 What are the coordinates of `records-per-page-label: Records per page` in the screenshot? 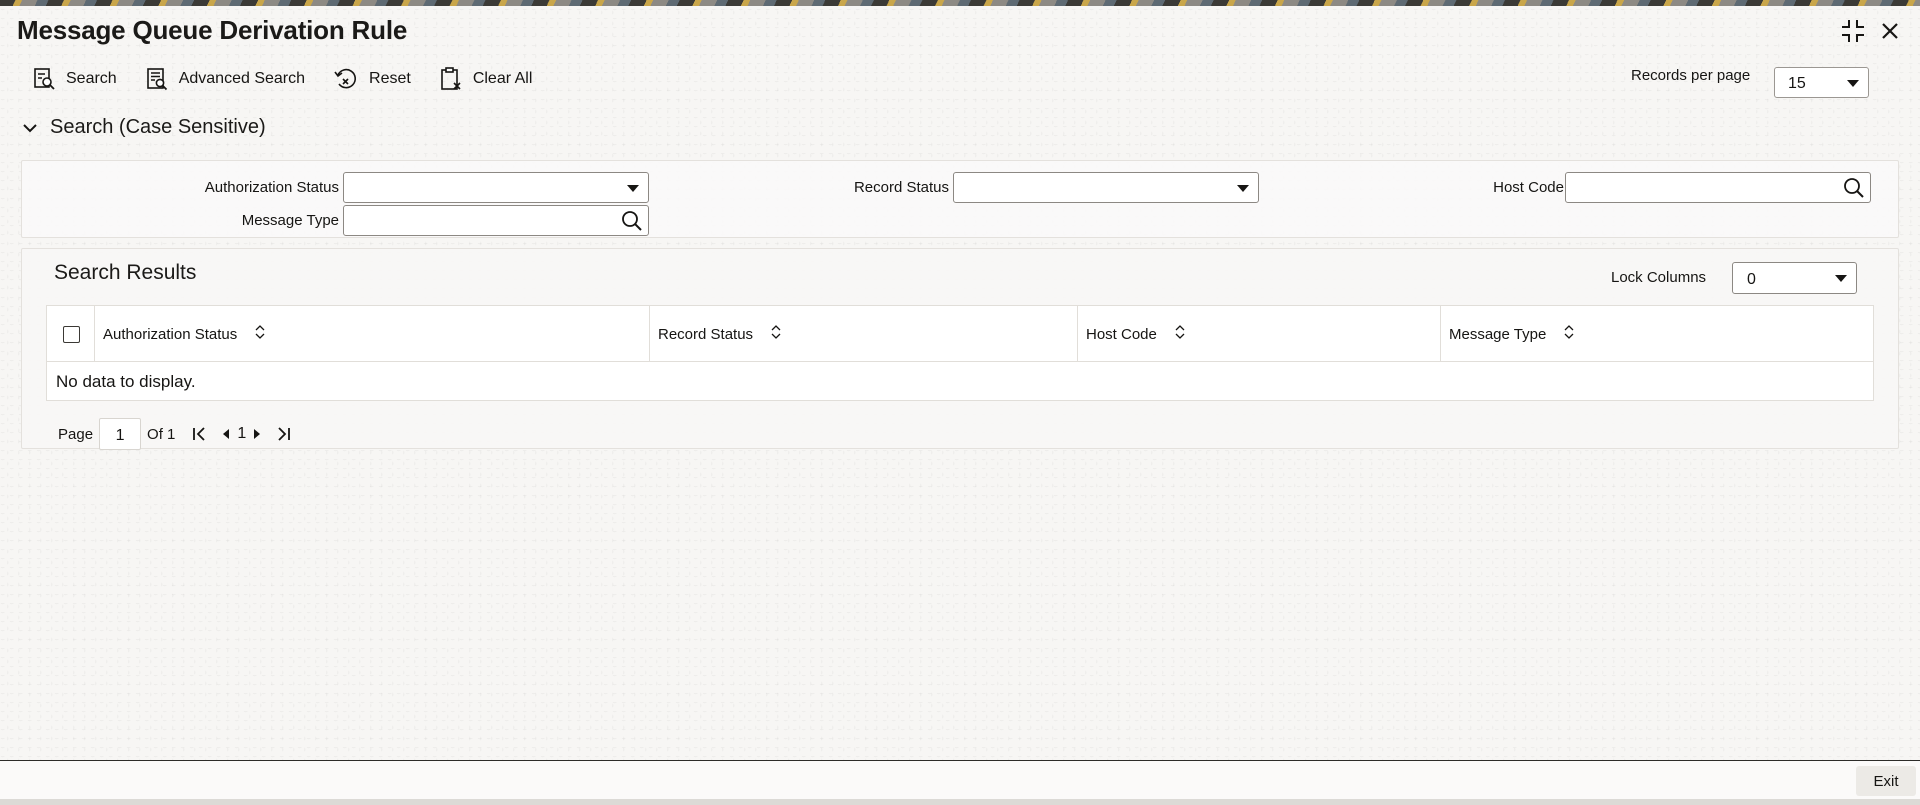 It's located at (1691, 75).